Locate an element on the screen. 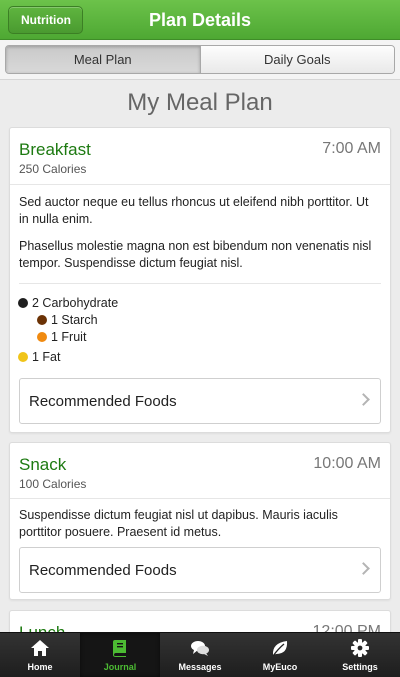  exchange-item: 2 Carbohydrate is located at coordinates (68, 303).